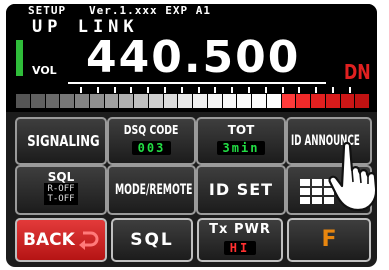 The image size is (389, 270). Describe the element at coordinates (240, 240) in the screenshot. I see `tx-power-button: Tx PWR HI` at that location.